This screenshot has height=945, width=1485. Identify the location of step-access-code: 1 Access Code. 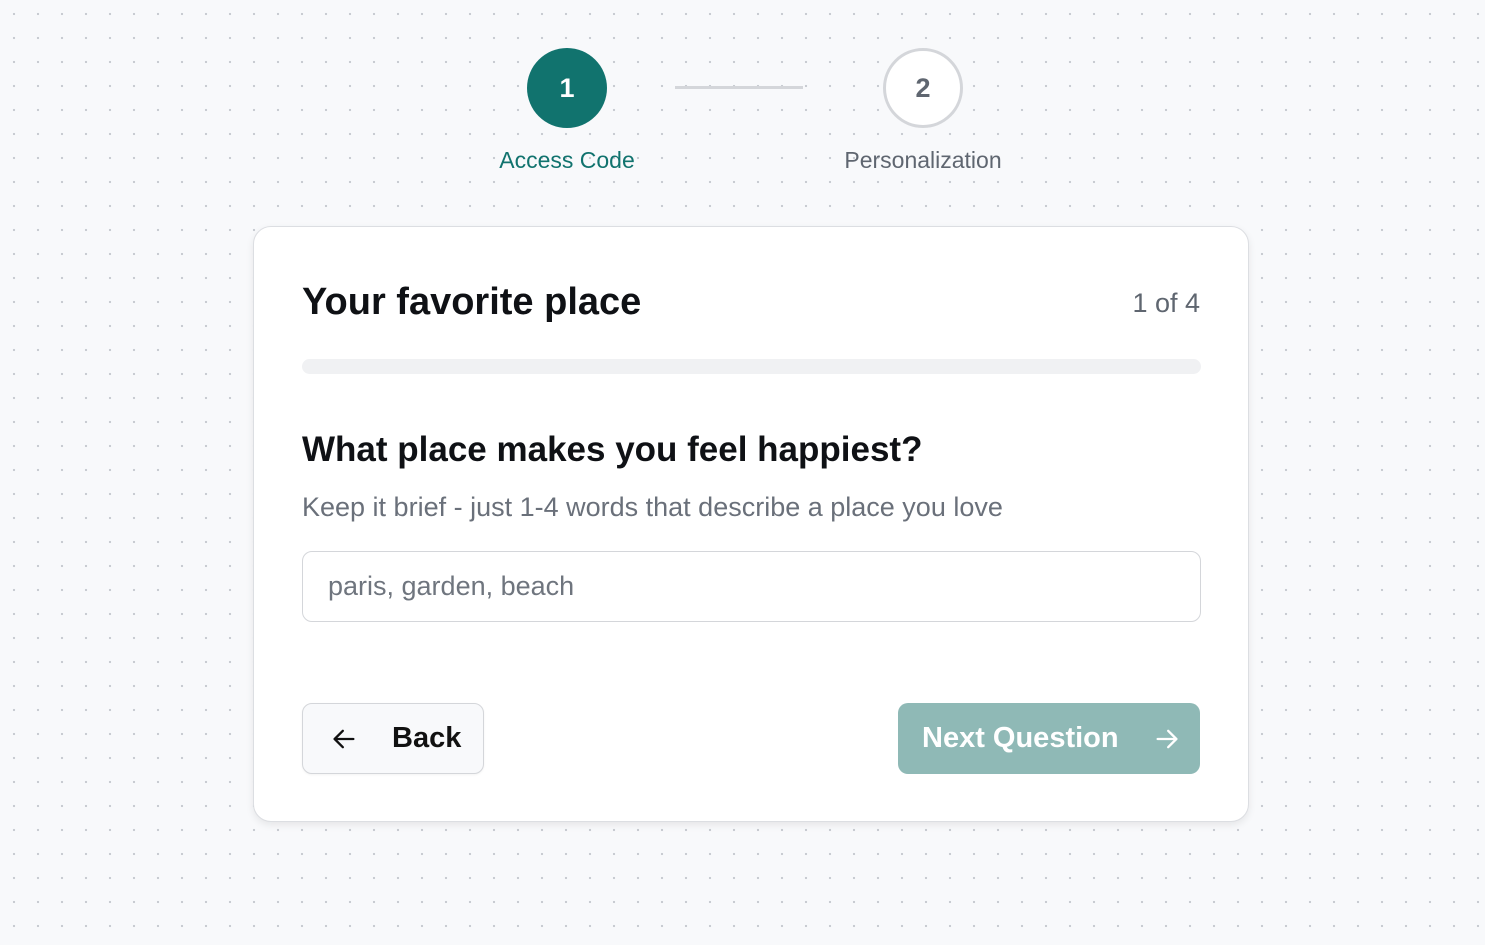
(567, 111).